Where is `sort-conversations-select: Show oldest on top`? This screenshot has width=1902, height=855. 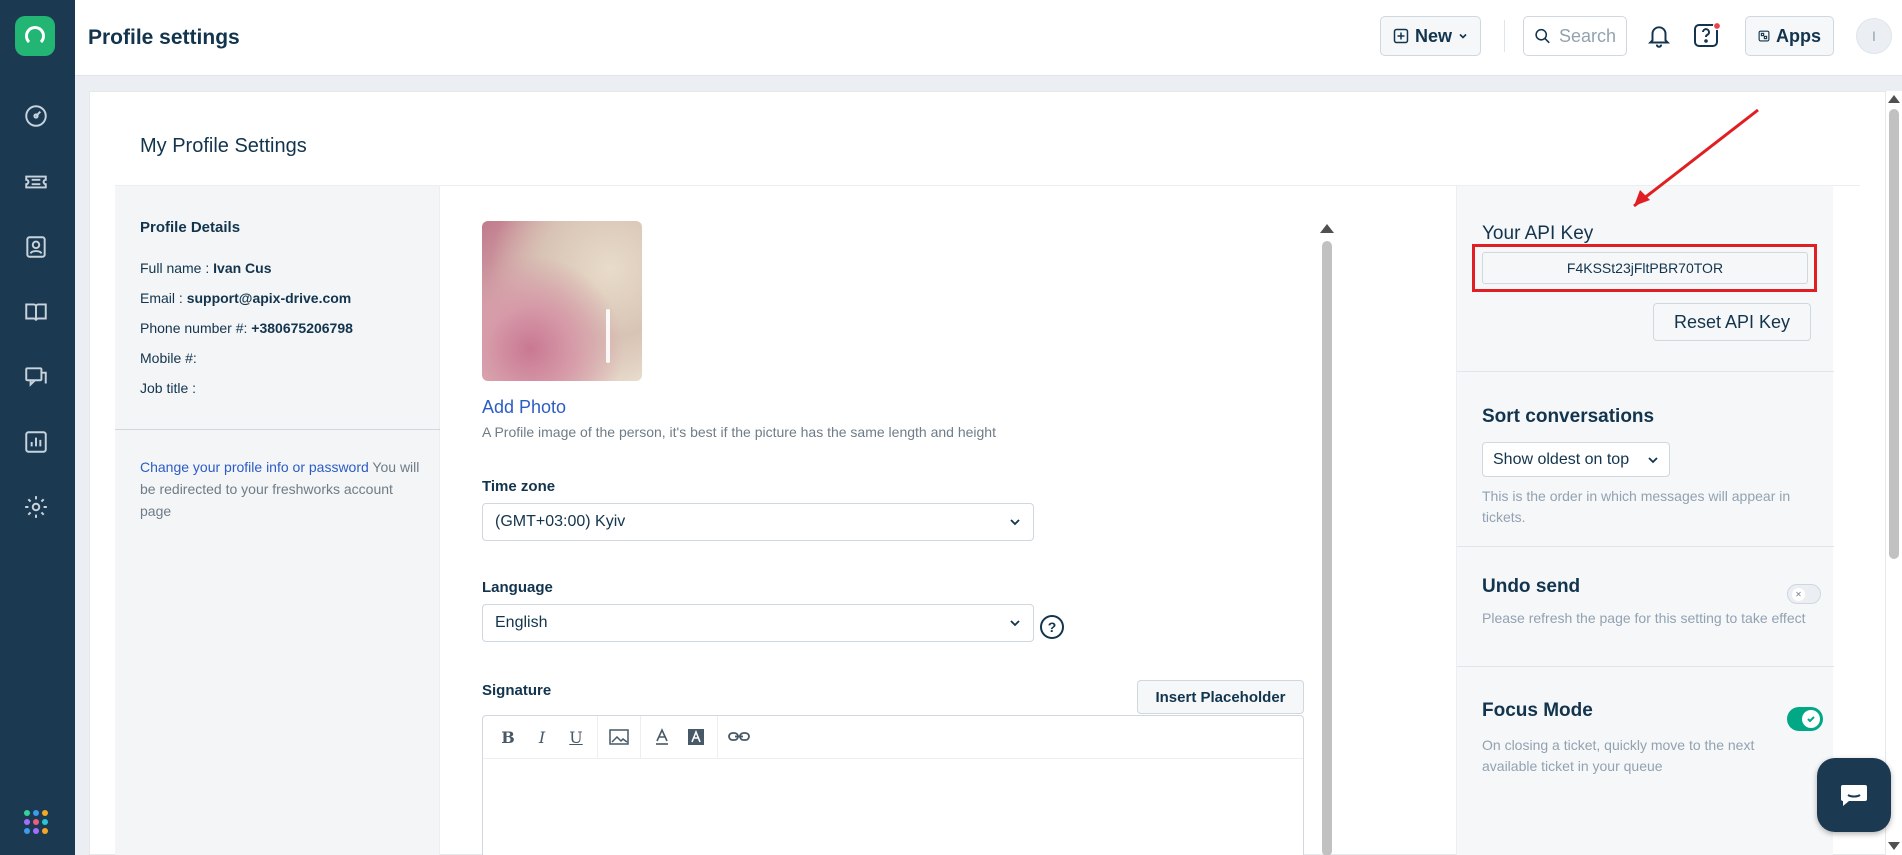 sort-conversations-select: Show oldest on top is located at coordinates (1576, 459).